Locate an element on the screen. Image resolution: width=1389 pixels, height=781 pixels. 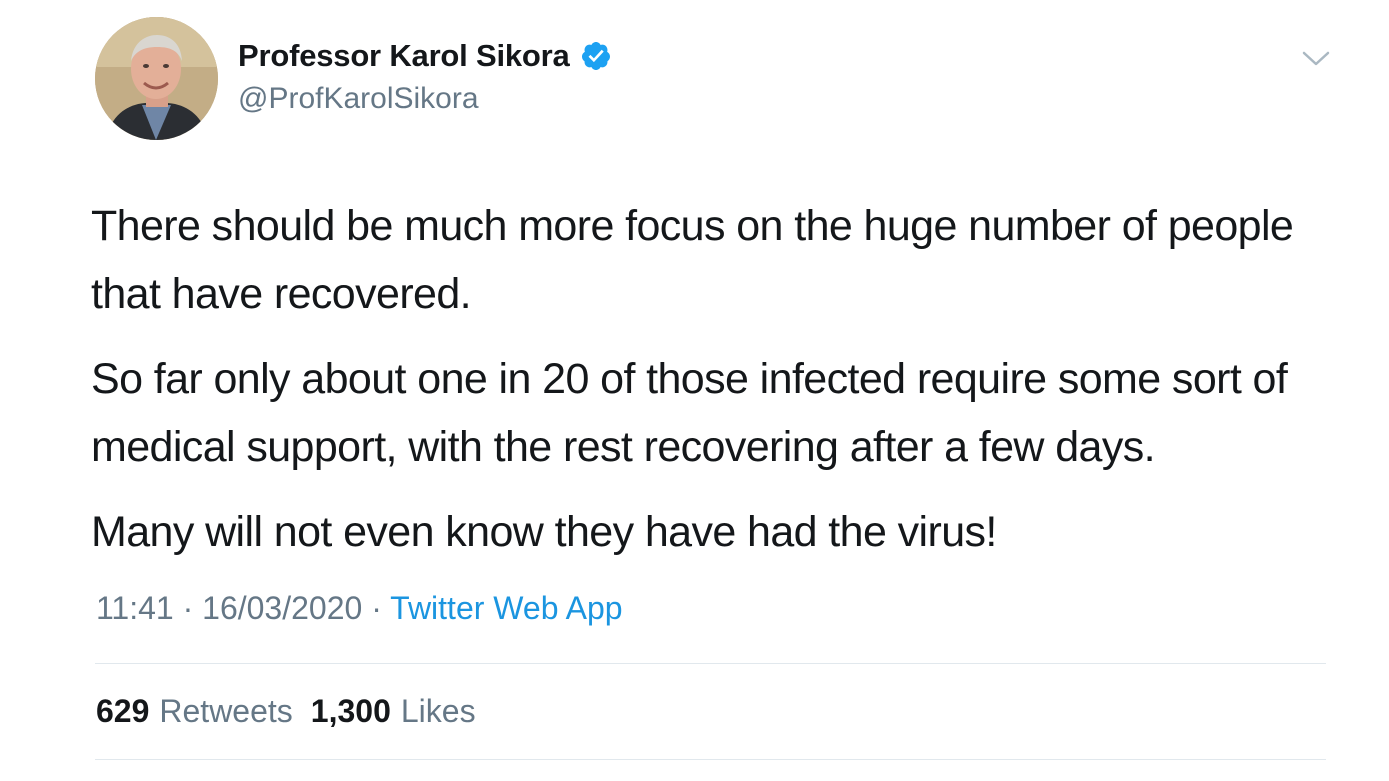
avatar is located at coordinates (156, 78).